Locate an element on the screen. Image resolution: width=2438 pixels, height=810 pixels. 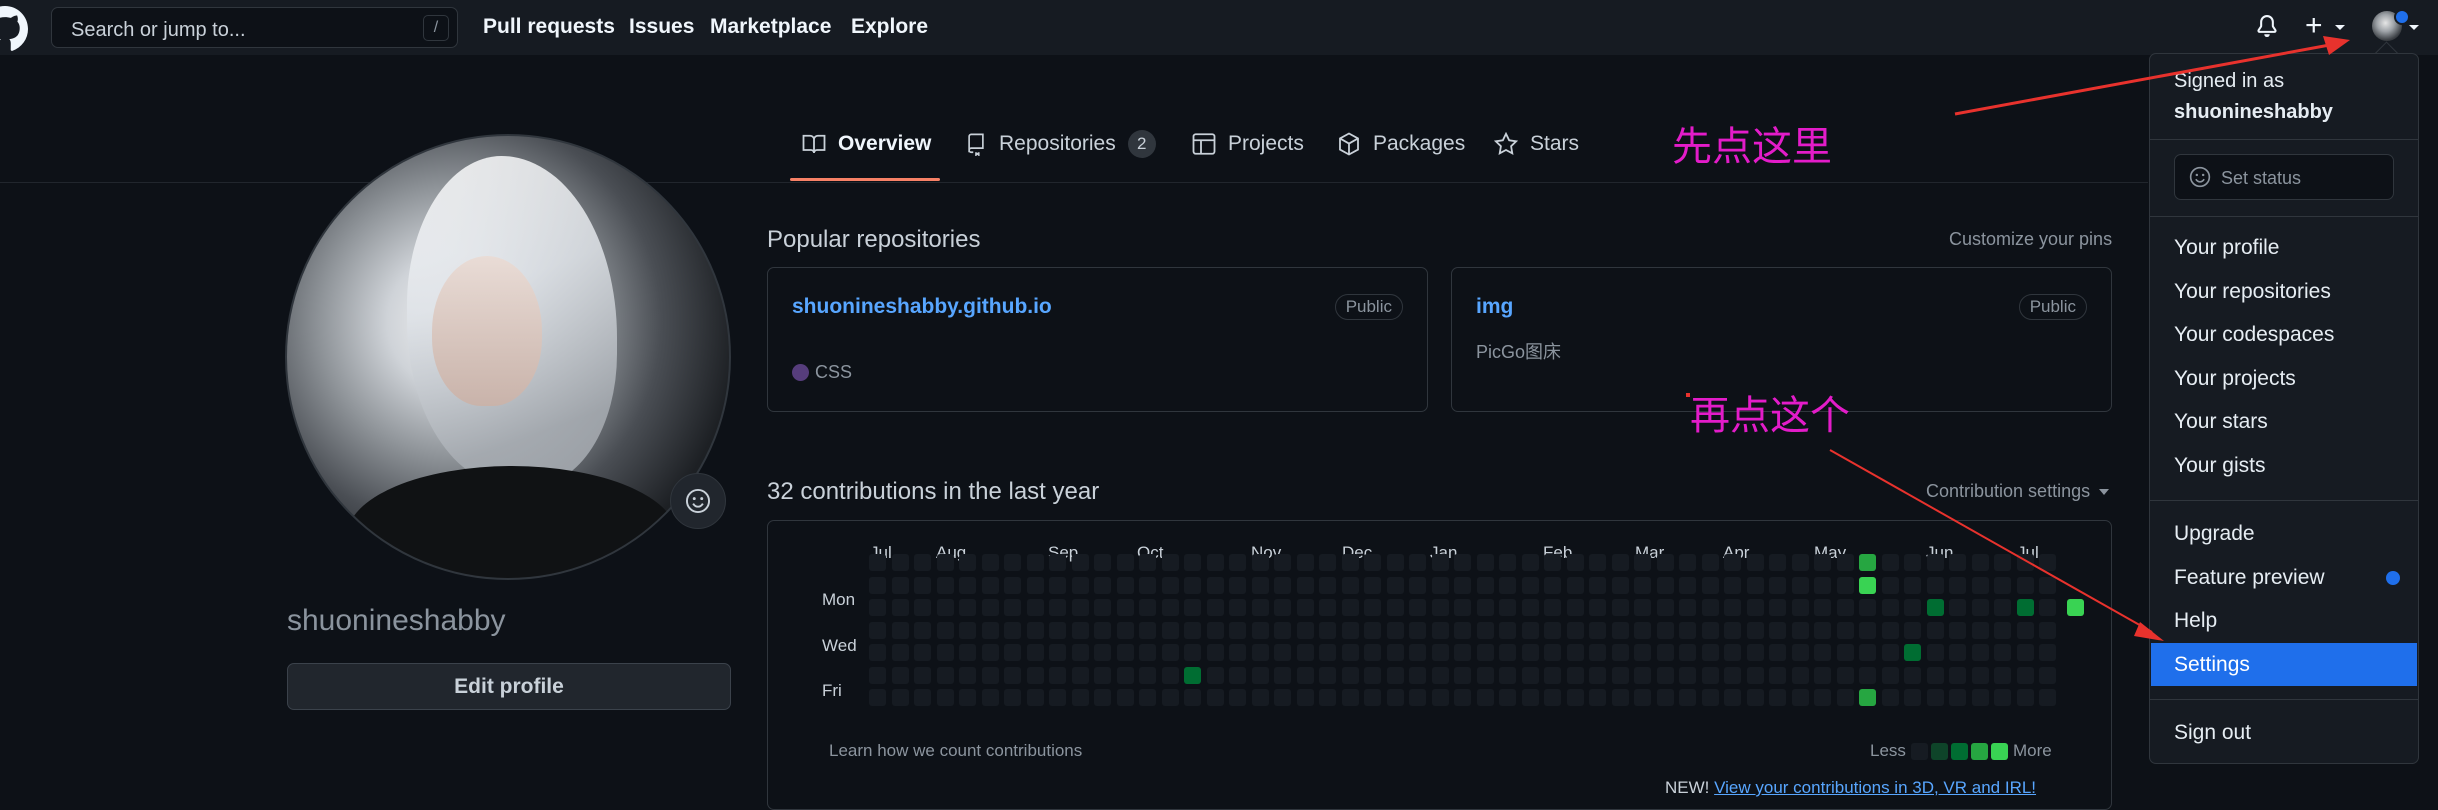
learn-contributions-link: Learn how we count contributions is located at coordinates (955, 751).